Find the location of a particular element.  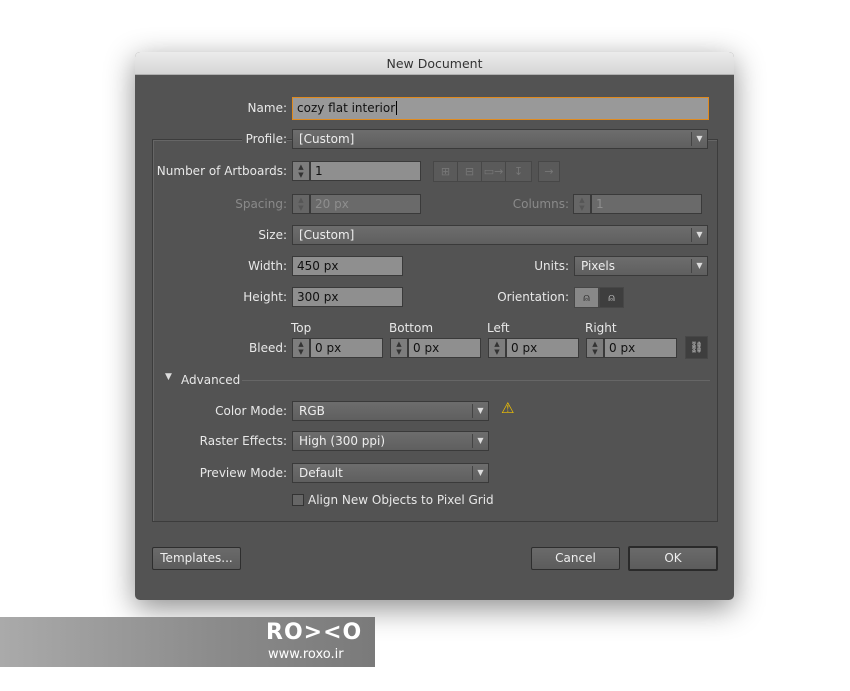

landscape-button: ⍝ is located at coordinates (611, 297).